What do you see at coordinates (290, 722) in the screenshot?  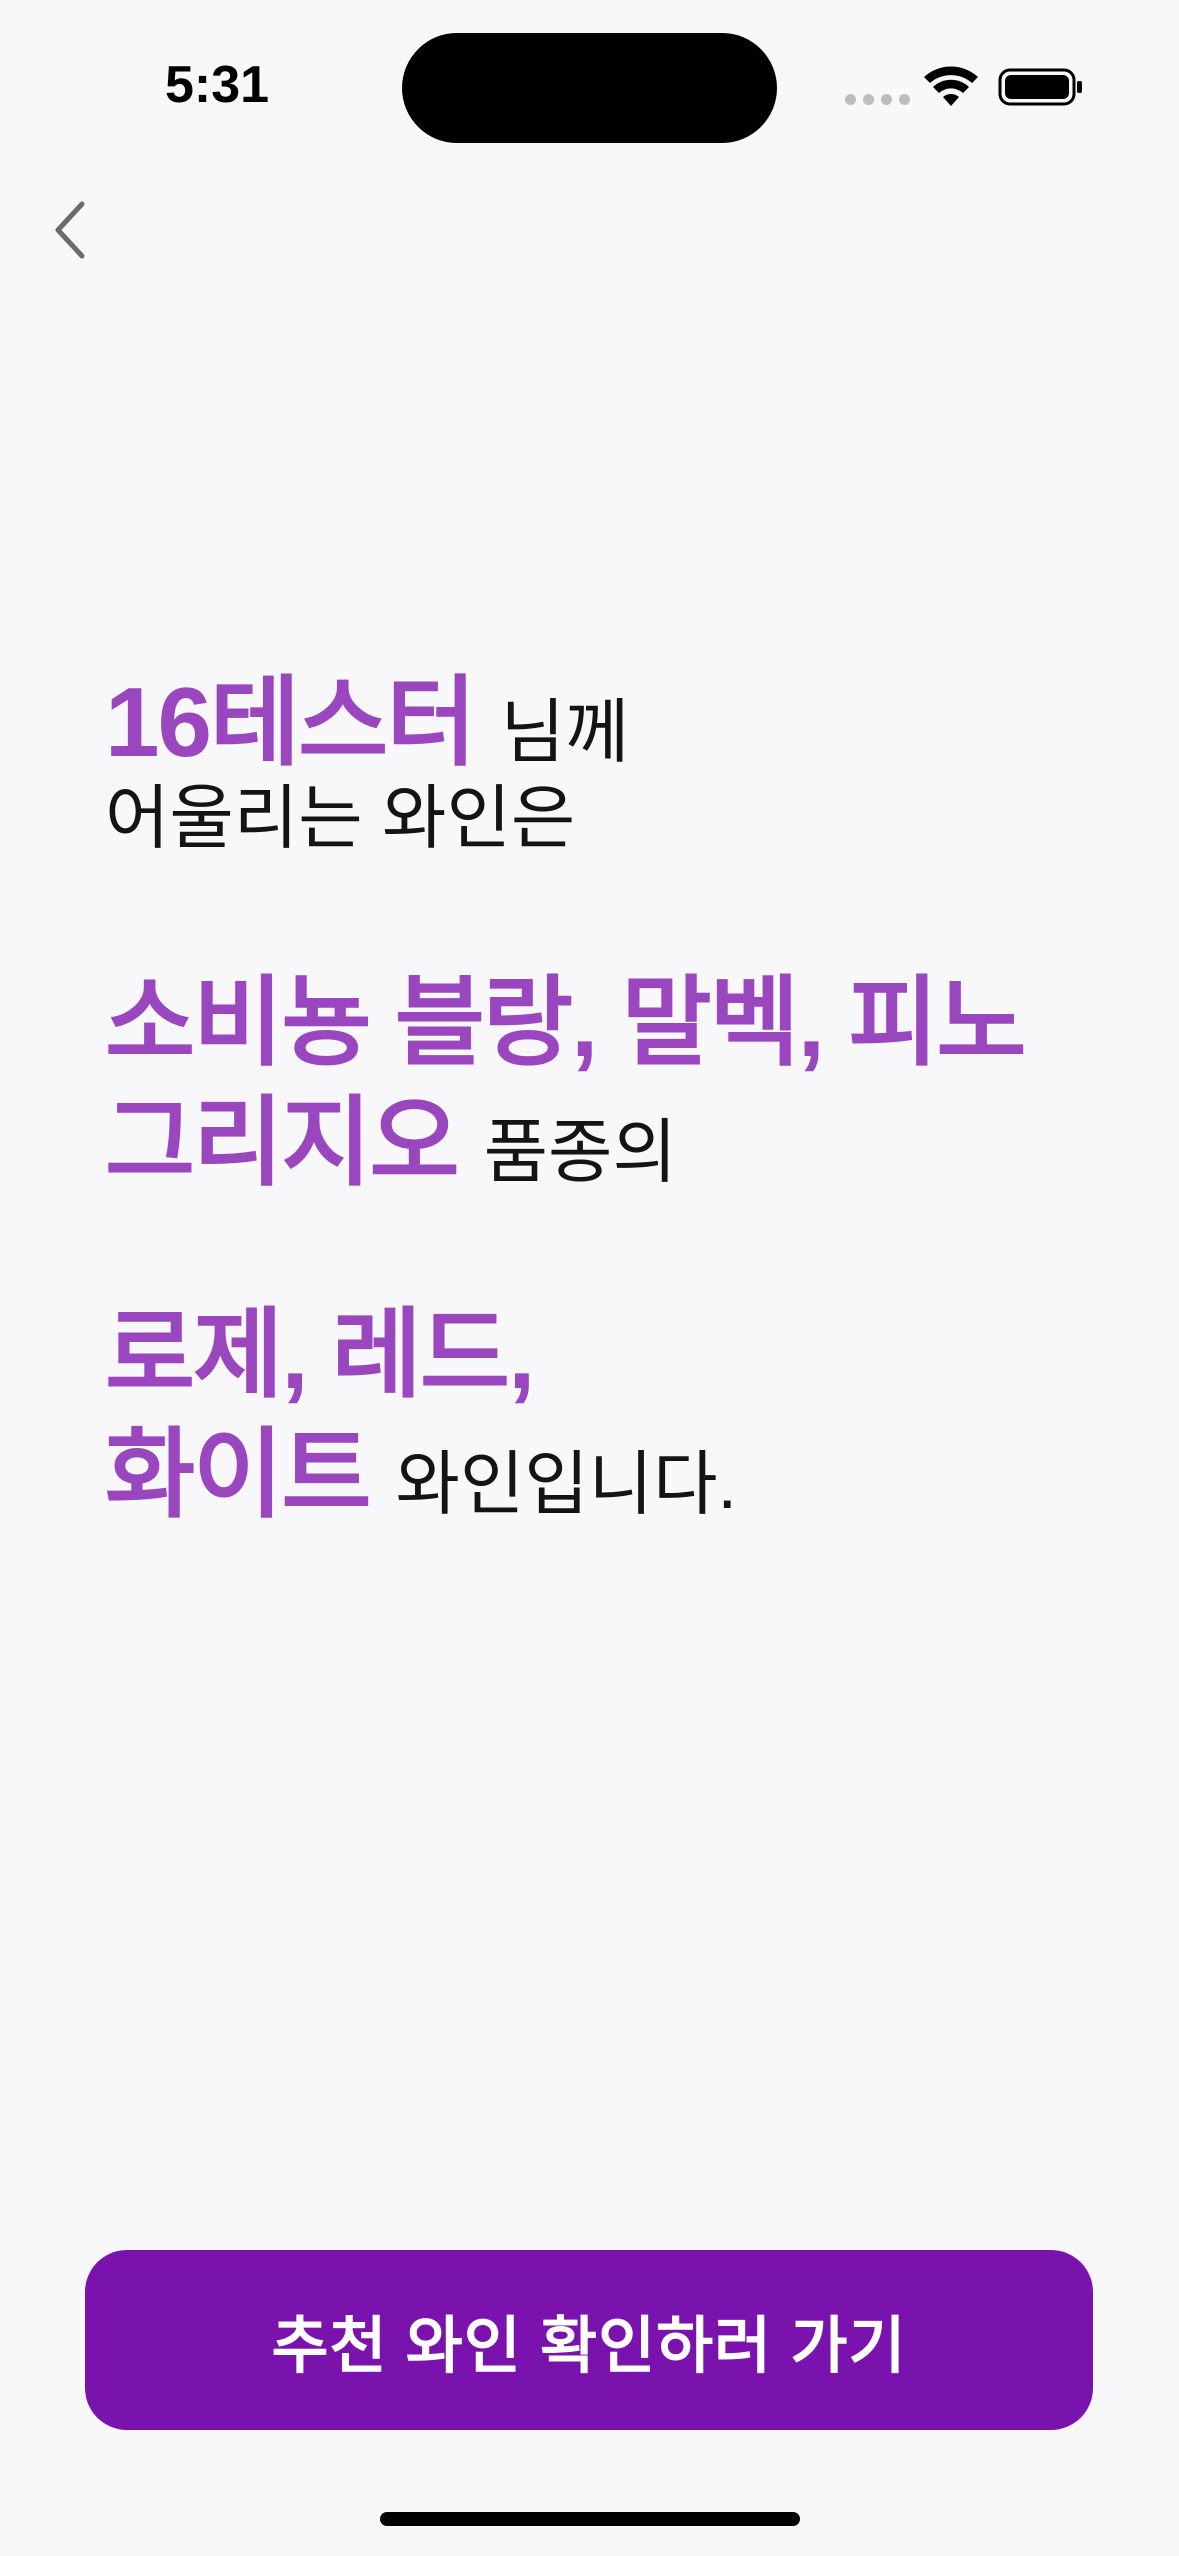 I see `user-name: 16테스터` at bounding box center [290, 722].